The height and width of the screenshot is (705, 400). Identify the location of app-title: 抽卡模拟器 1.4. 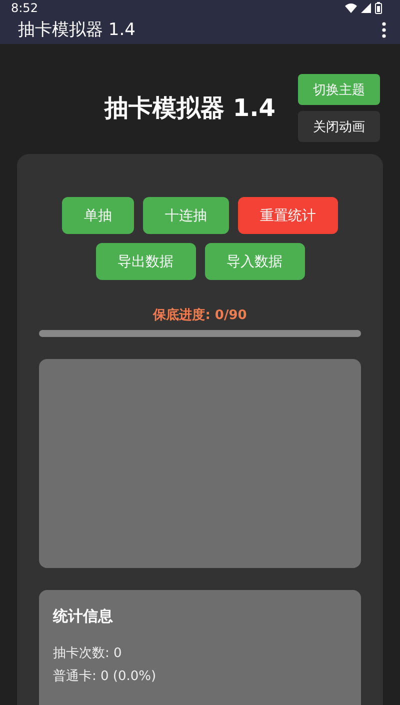
(77, 30).